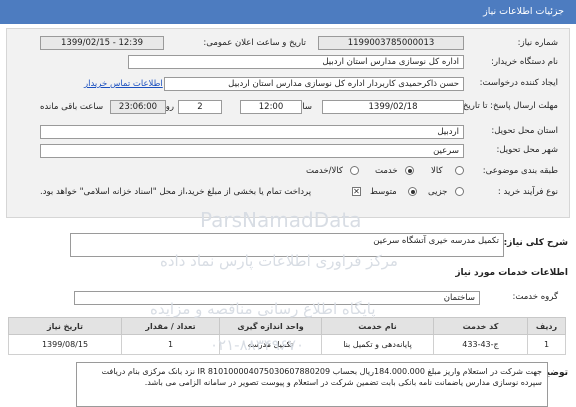 The image size is (576, 407). What do you see at coordinates (296, 62) in the screenshot?
I see `buyer-org-field: اداره کل نوسازی مدارس استان اردبیل` at bounding box center [296, 62].